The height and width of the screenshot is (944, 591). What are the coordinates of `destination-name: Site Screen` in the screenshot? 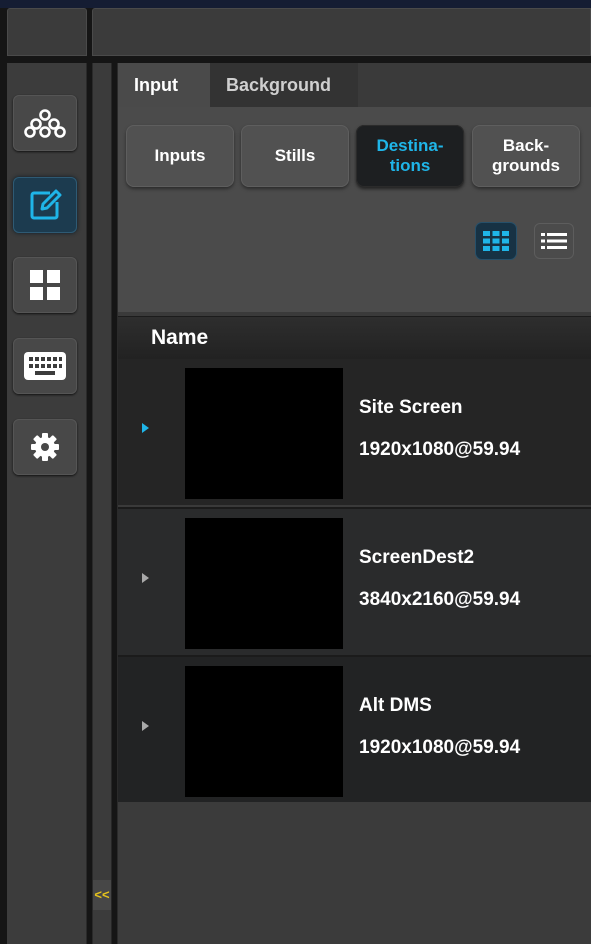 It's located at (411, 407).